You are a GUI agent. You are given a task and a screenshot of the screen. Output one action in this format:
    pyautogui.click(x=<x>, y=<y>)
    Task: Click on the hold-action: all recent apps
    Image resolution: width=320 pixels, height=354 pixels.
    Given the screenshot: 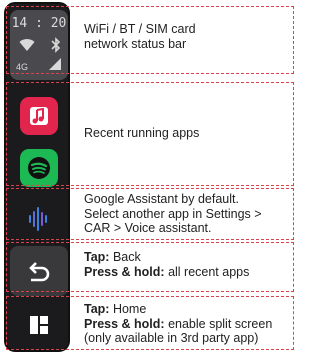 What is the action you would take?
    pyautogui.click(x=209, y=271)
    